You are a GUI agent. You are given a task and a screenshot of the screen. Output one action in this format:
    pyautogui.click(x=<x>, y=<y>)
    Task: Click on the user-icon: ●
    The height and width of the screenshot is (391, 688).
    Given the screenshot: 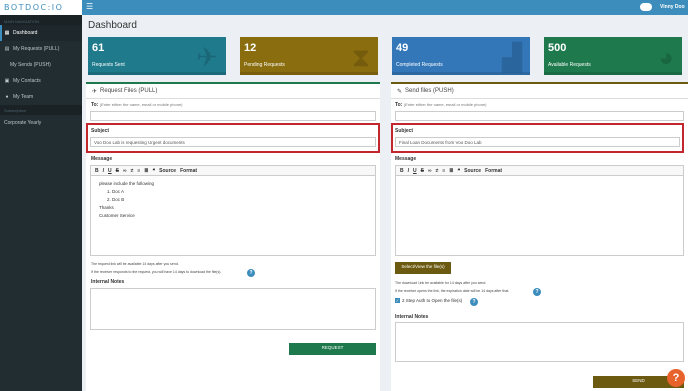 What is the action you would take?
    pyautogui.click(x=7, y=97)
    